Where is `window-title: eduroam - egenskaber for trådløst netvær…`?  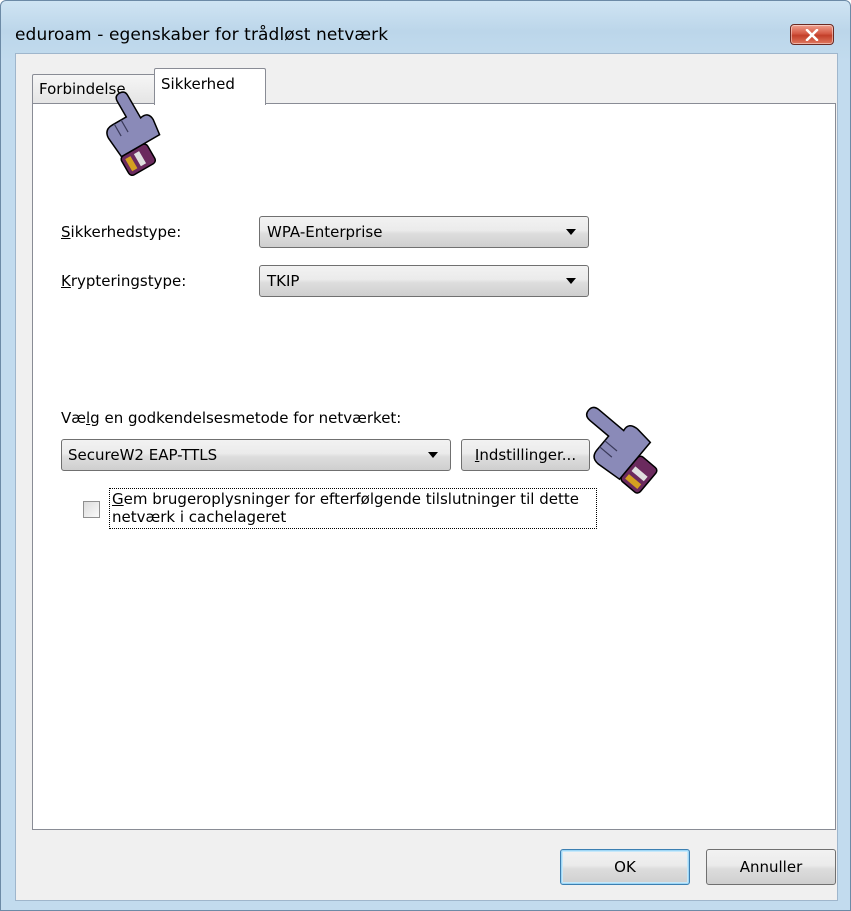 window-title: eduroam - egenskaber for trådløst netvær… is located at coordinates (202, 35).